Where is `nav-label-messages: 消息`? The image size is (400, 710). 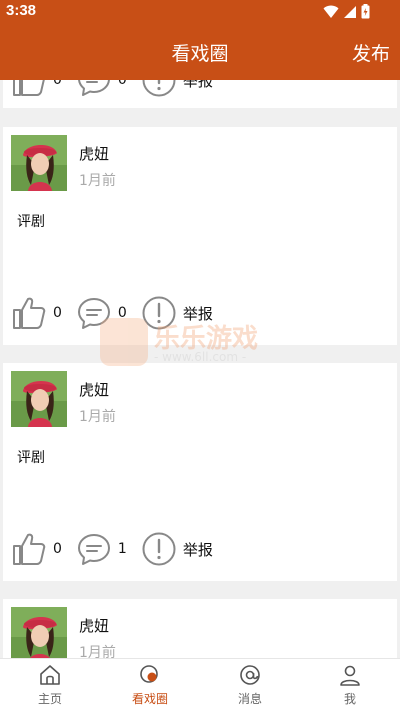 nav-label-messages: 消息 is located at coordinates (249, 699).